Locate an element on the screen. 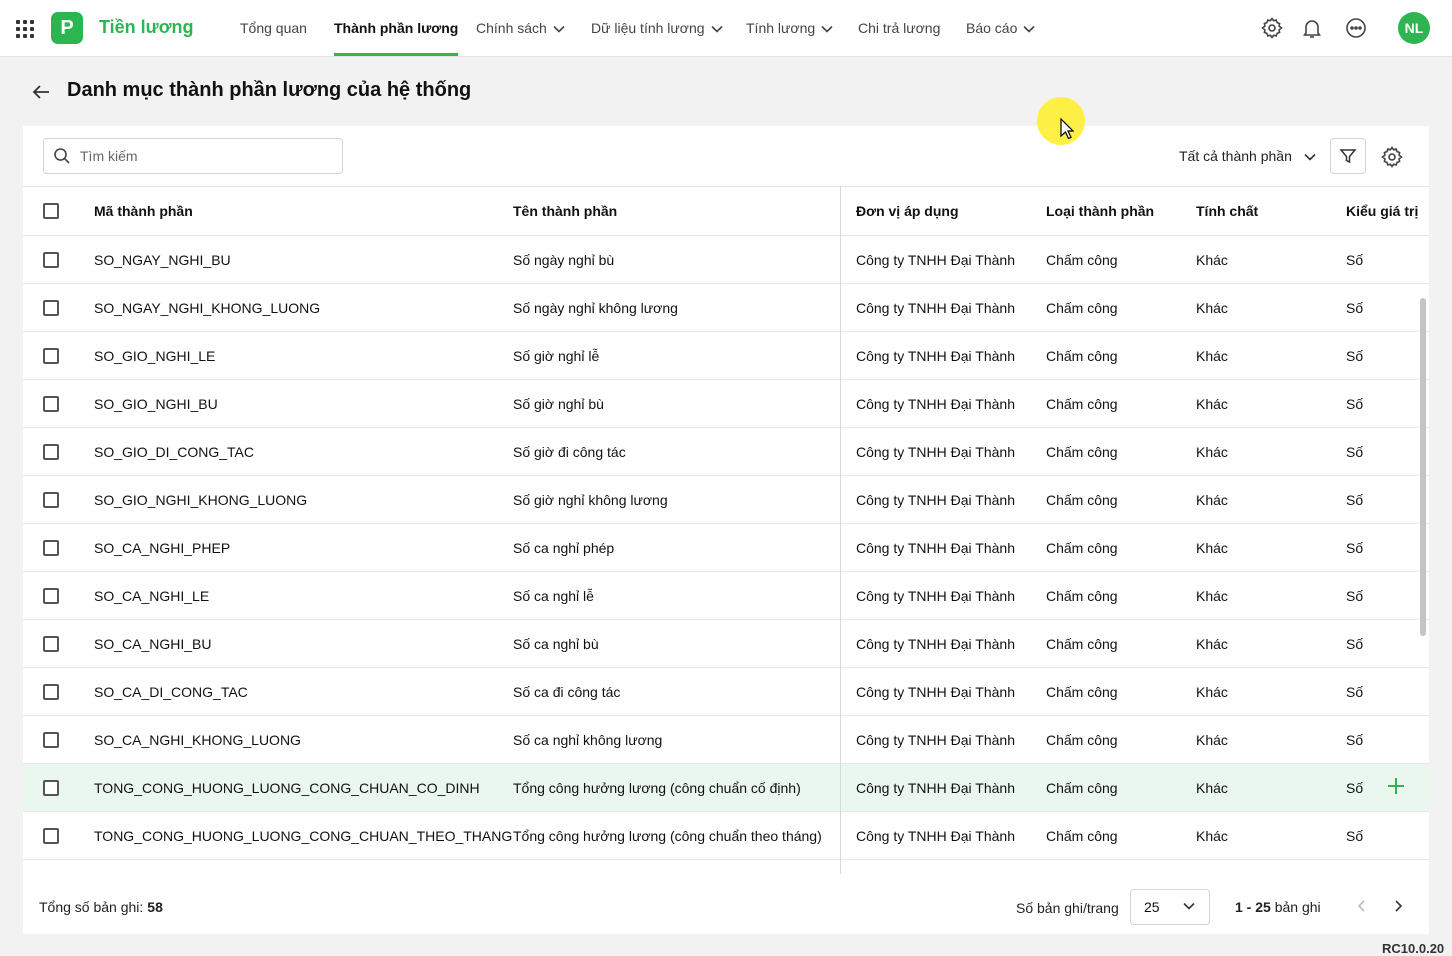 This screenshot has height=956, width=1452. more-options-icon is located at coordinates (1356, 28).